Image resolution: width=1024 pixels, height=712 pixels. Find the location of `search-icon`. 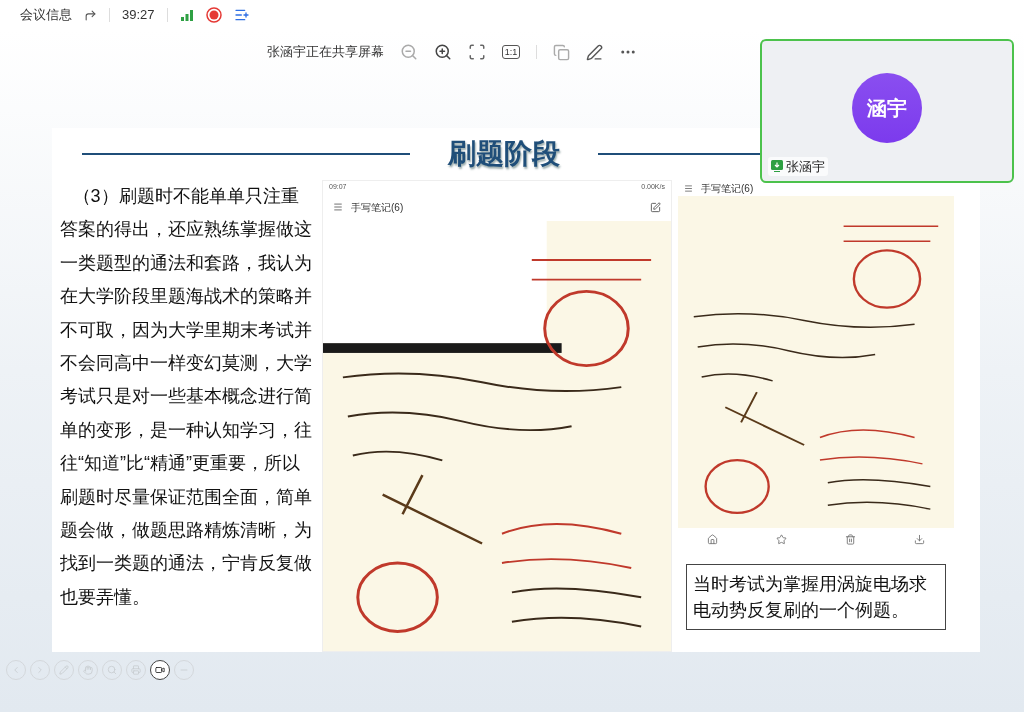

search-icon is located at coordinates (112, 670).